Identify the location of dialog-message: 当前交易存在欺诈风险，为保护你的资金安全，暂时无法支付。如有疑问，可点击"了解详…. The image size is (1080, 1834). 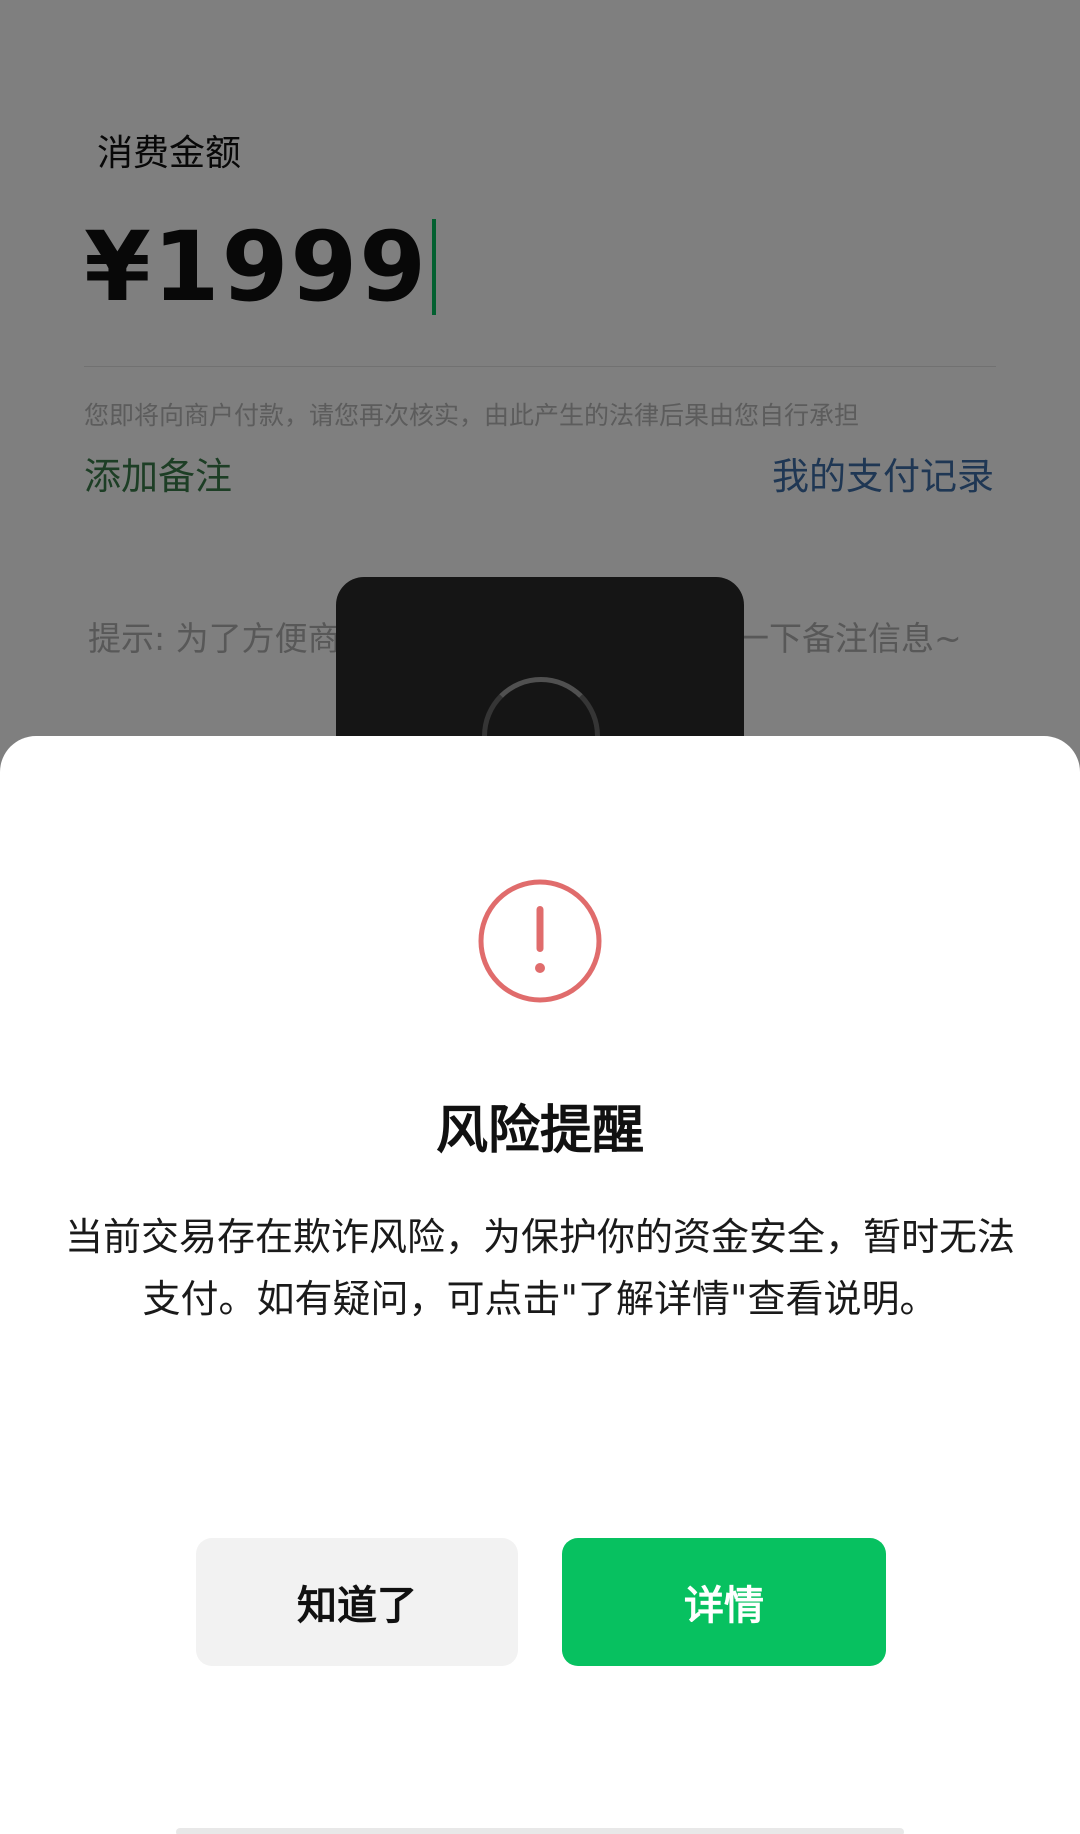
(539, 1268).